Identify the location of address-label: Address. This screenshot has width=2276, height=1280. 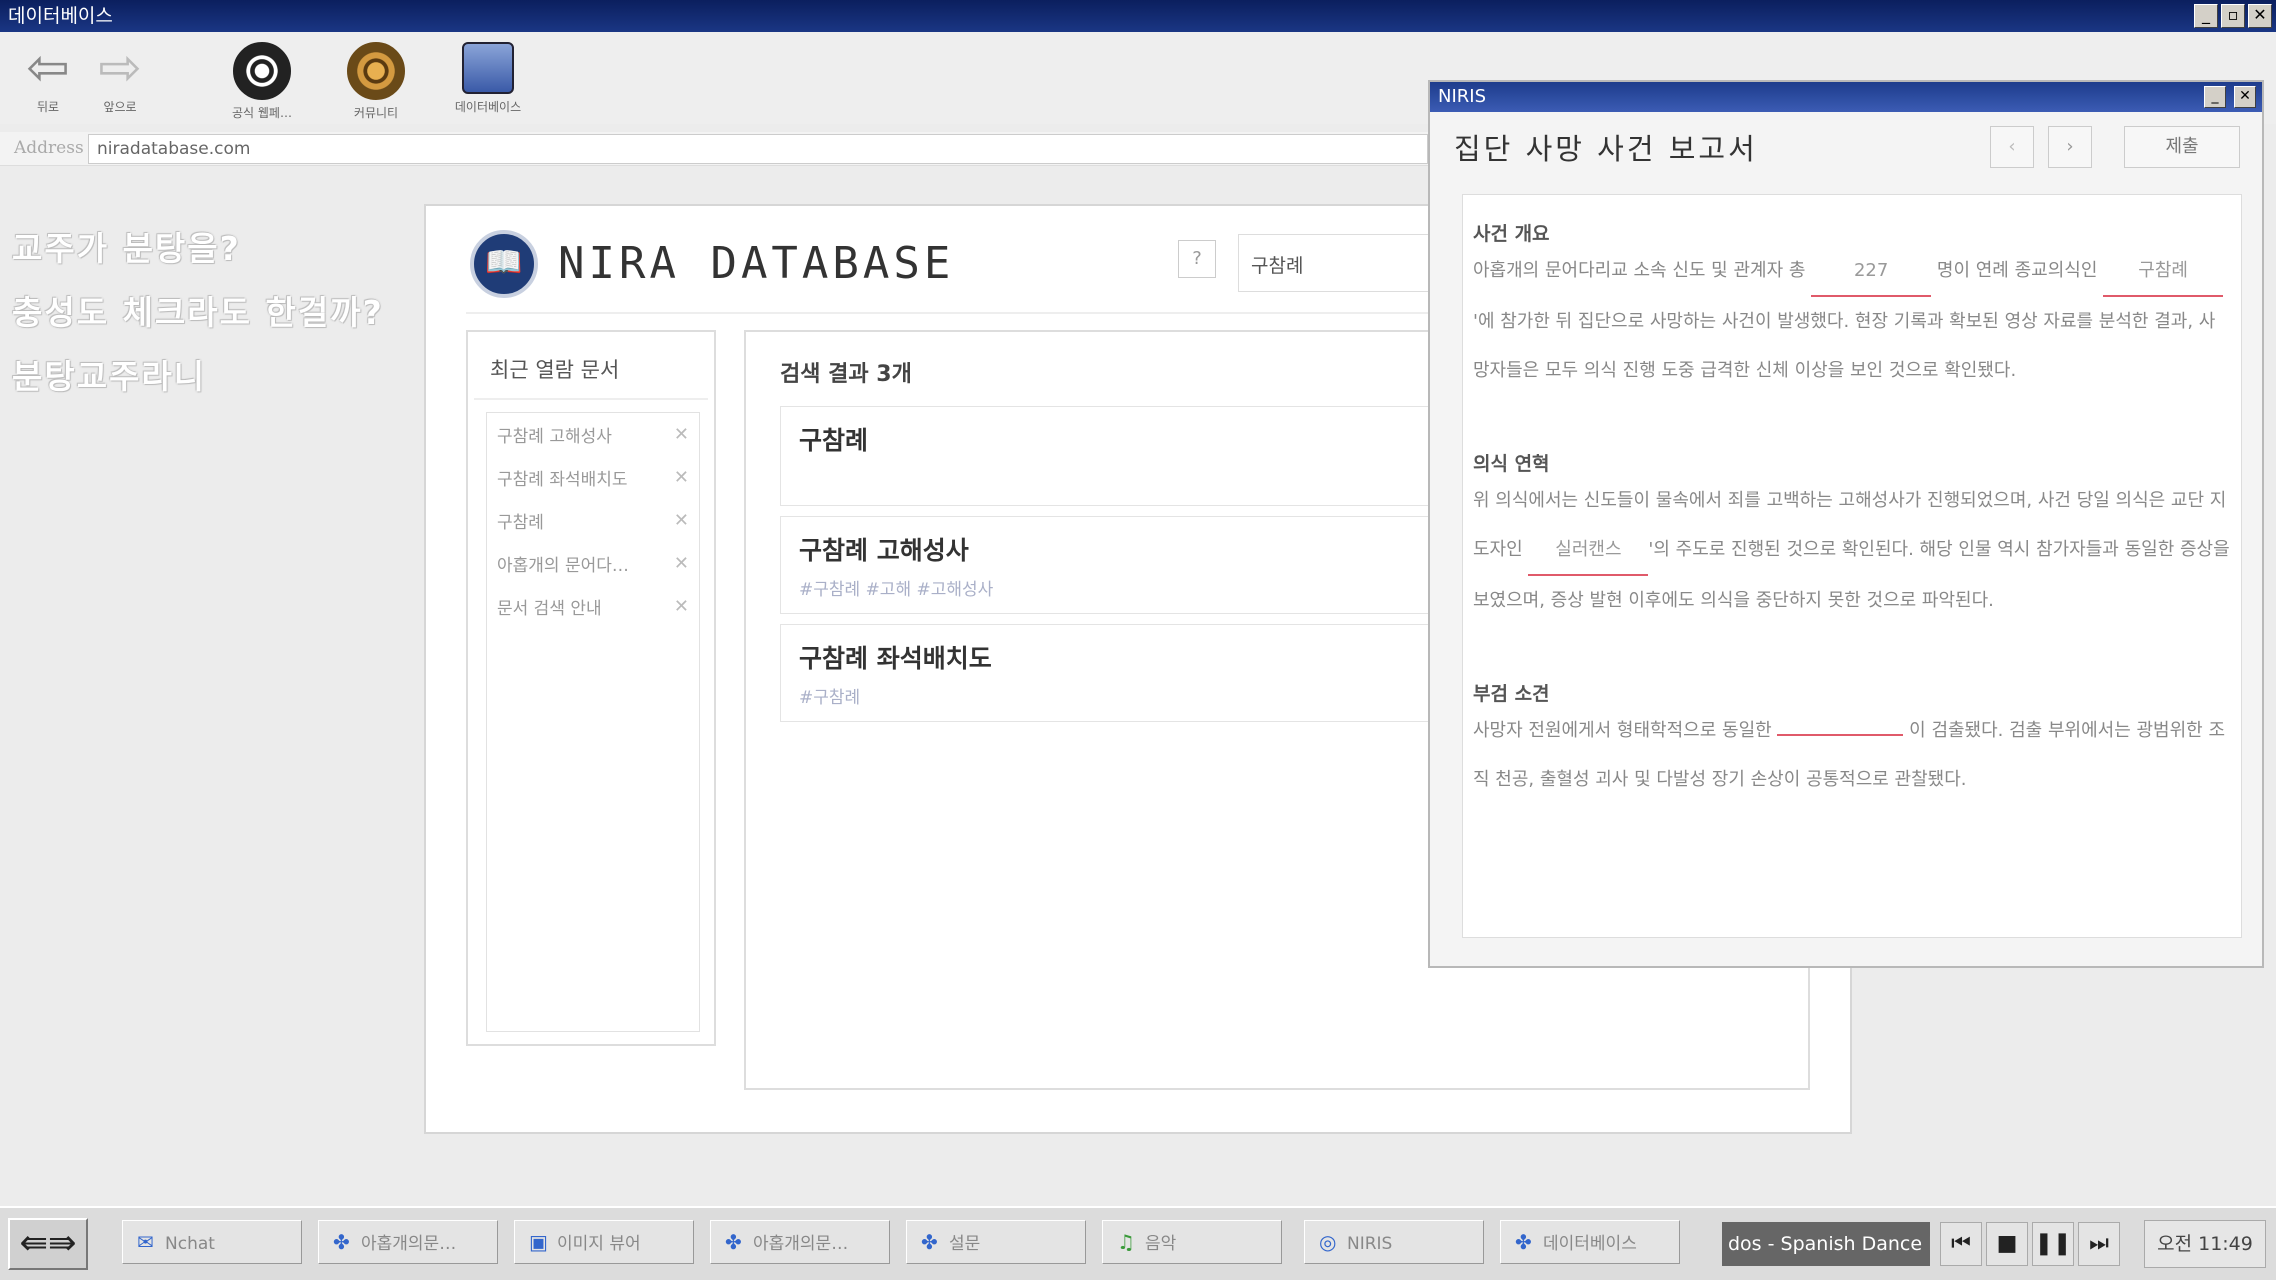
(49, 148).